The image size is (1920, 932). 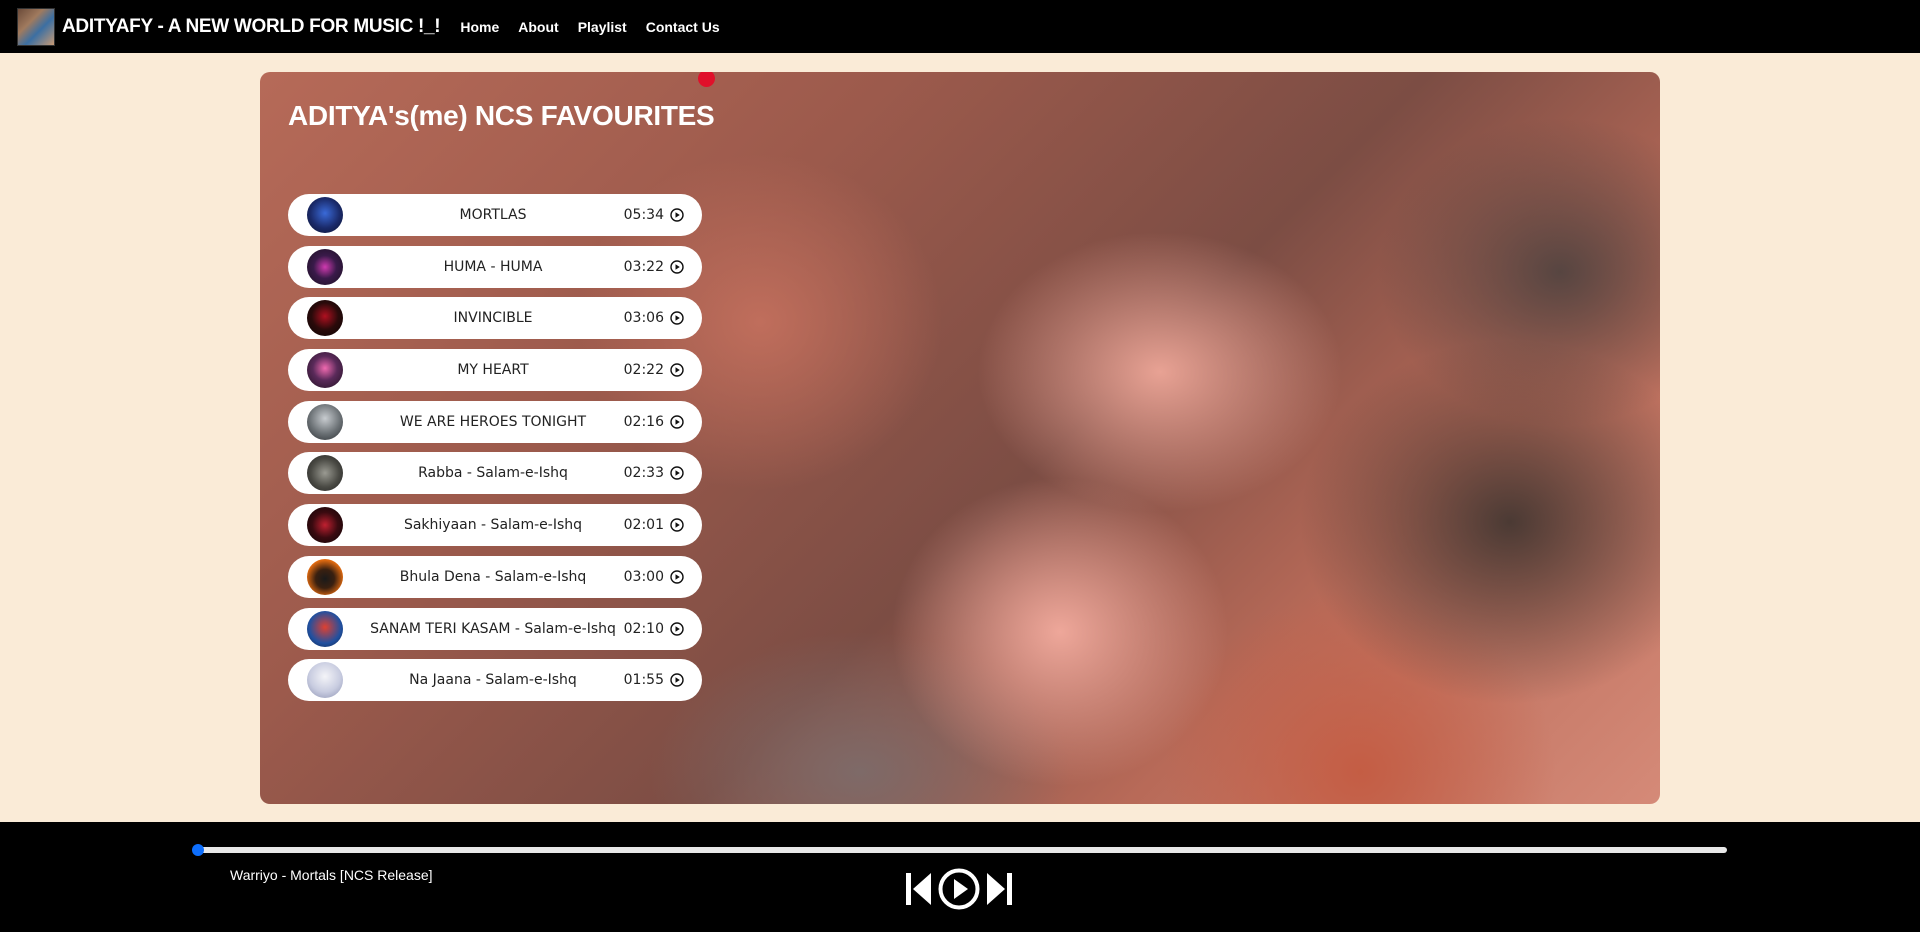 I want to click on song-item: Bhula Dena - Salam-e-Ishq 03:00, so click(x=495, y=576).